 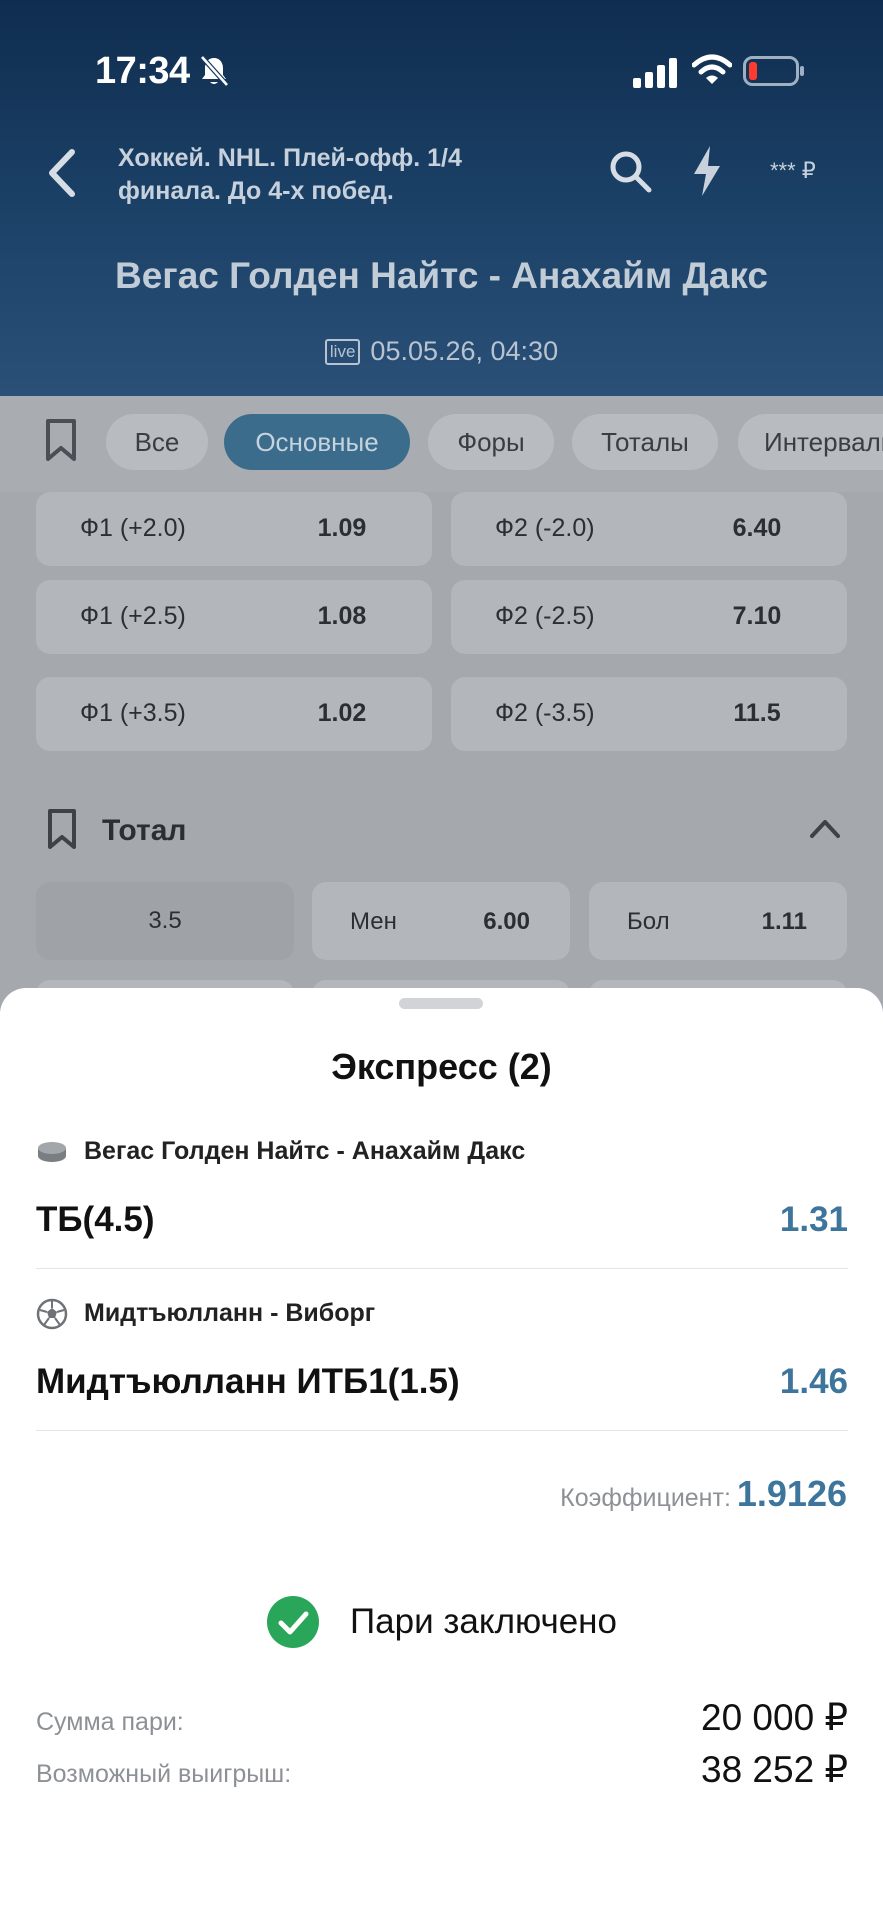 I want to click on handicap-cell: Ф2 (-2.5) 7.10, so click(x=649, y=617).